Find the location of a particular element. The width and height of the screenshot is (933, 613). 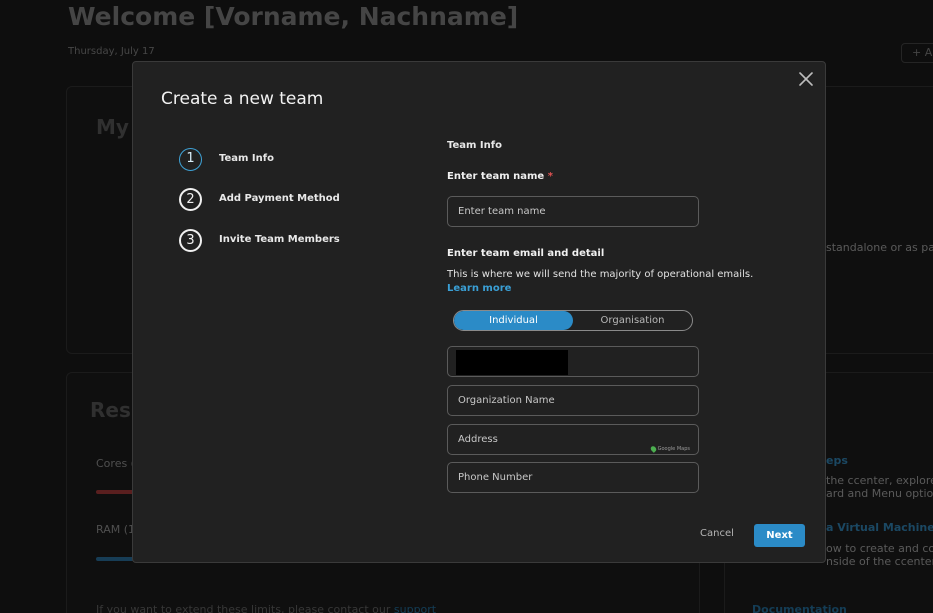

next-button: Next is located at coordinates (779, 535).